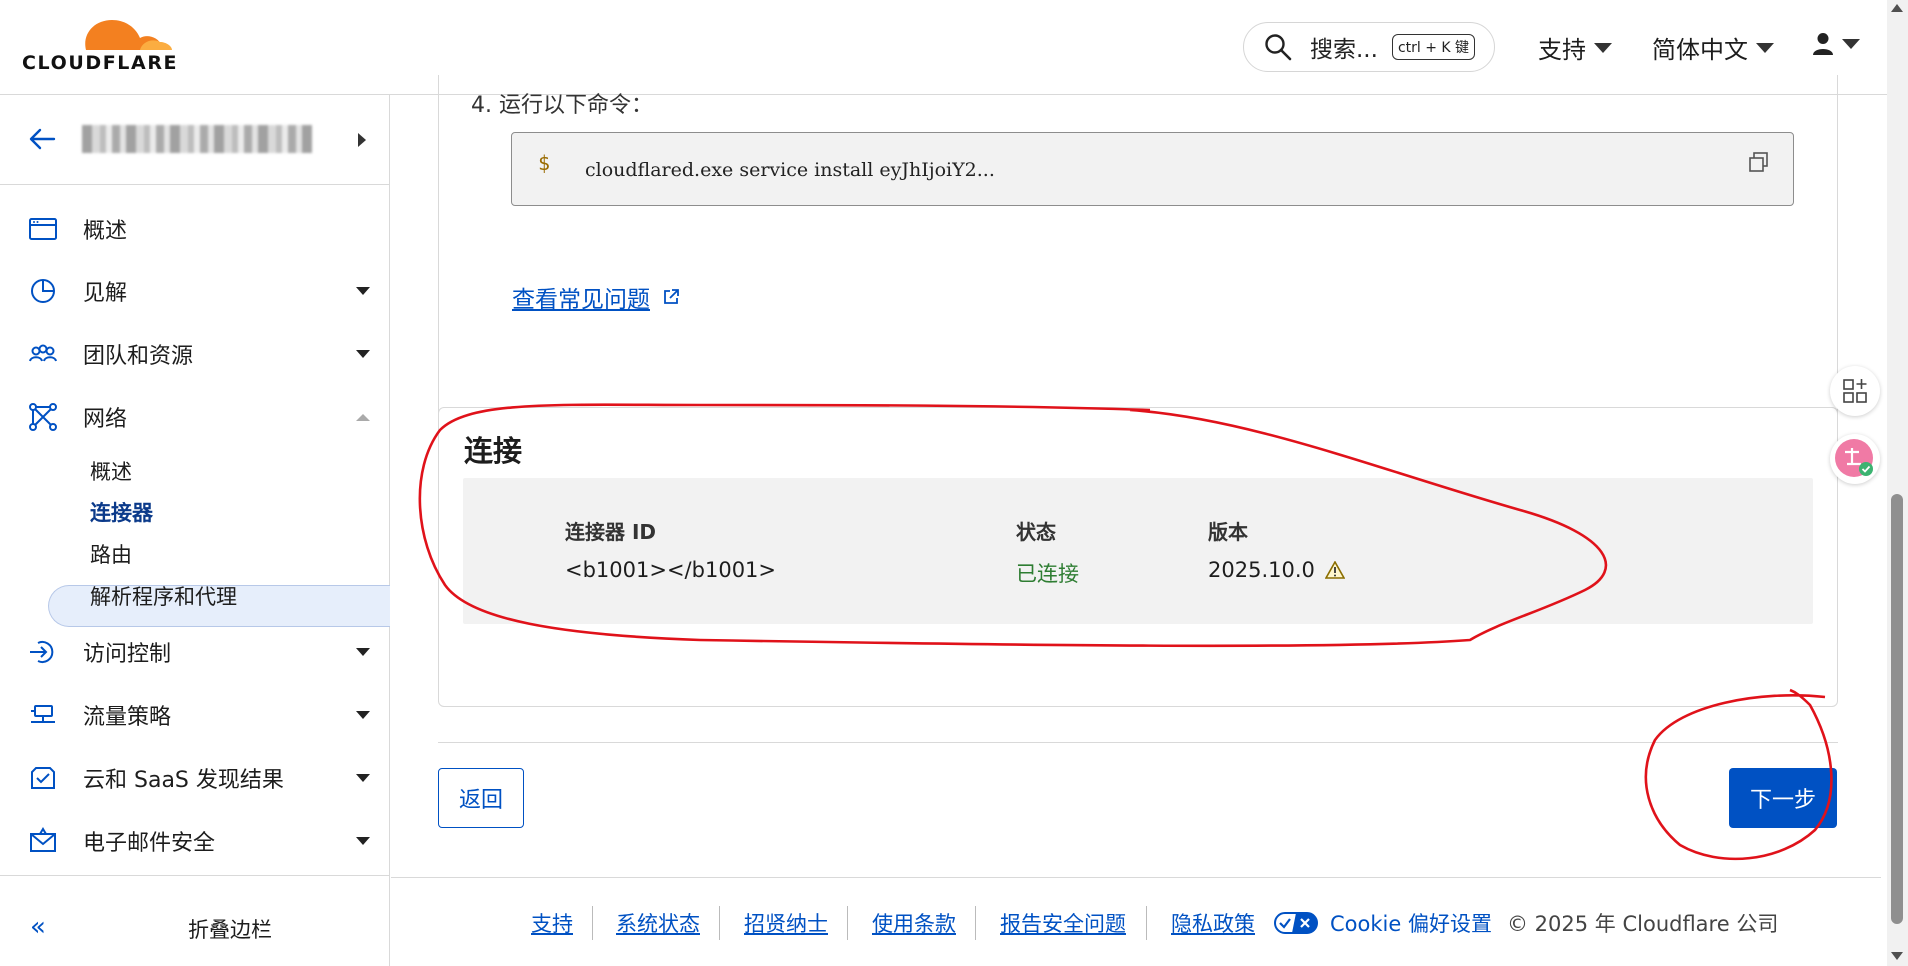 This screenshot has height=966, width=1908. I want to click on back-arrow-icon, so click(42, 139).